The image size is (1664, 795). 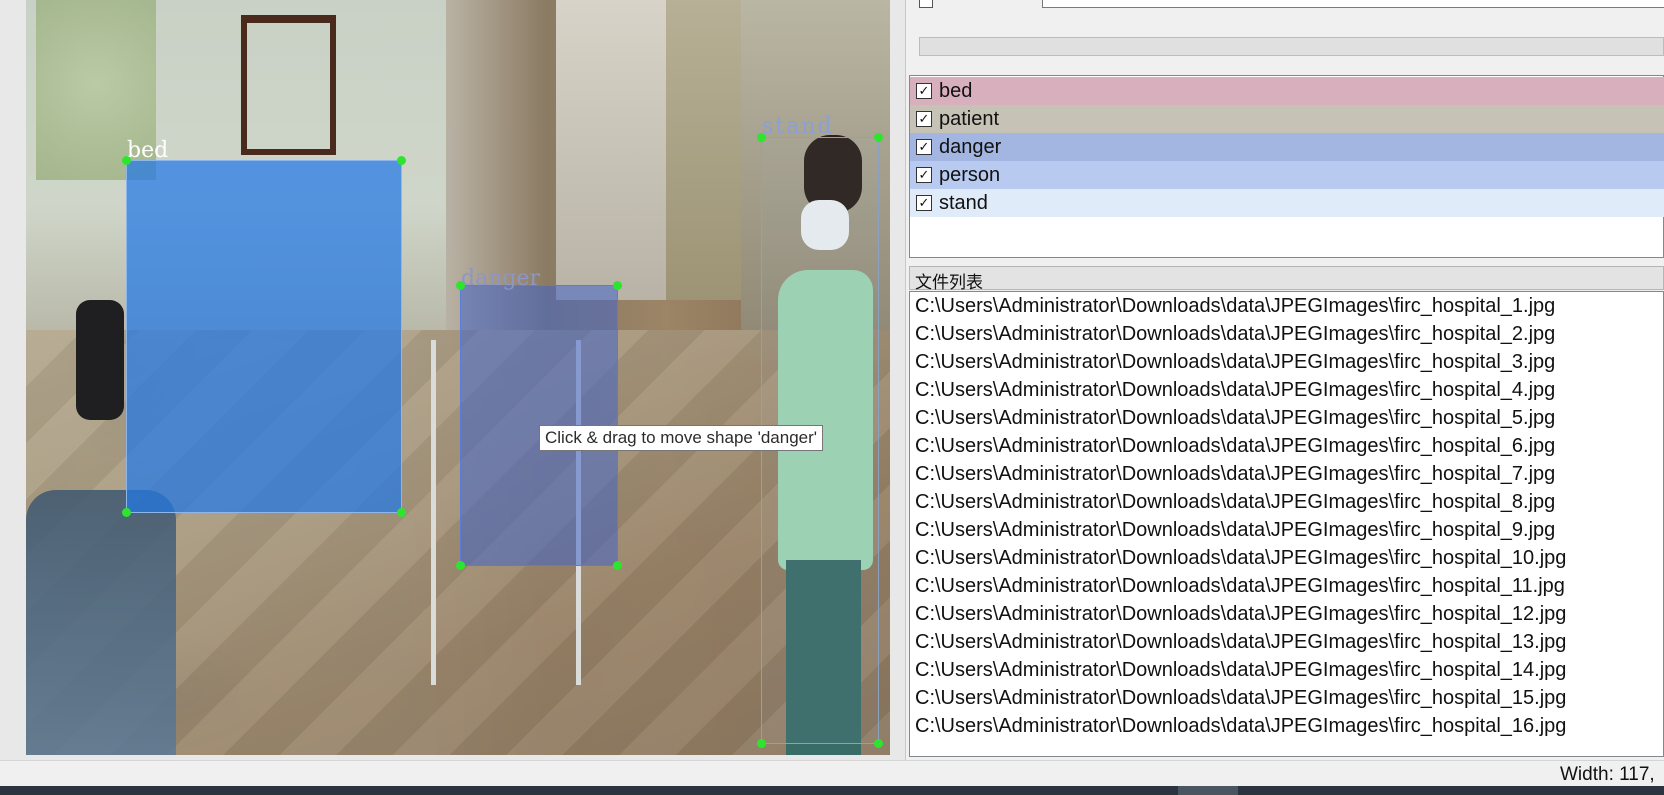 What do you see at coordinates (148, 150) in the screenshot?
I see `shape-label: bed` at bounding box center [148, 150].